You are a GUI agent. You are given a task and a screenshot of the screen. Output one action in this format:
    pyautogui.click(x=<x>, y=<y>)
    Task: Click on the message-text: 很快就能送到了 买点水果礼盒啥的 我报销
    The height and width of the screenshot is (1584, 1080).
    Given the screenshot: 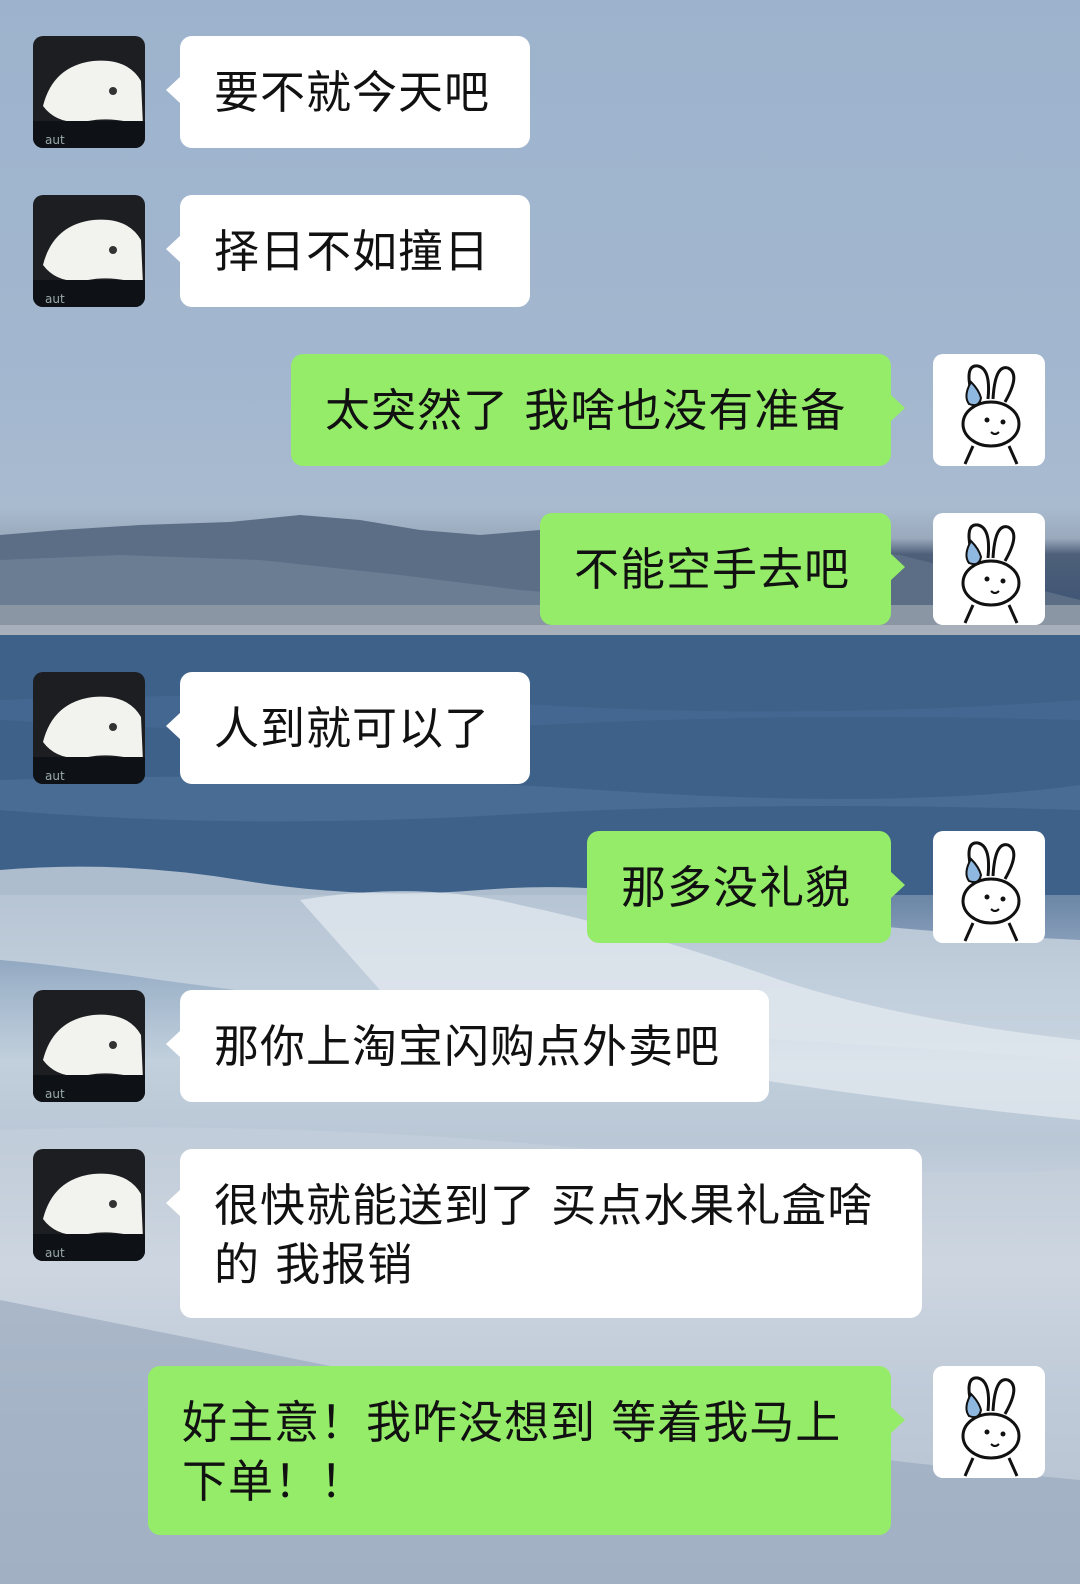 What is the action you would take?
    pyautogui.click(x=544, y=1235)
    